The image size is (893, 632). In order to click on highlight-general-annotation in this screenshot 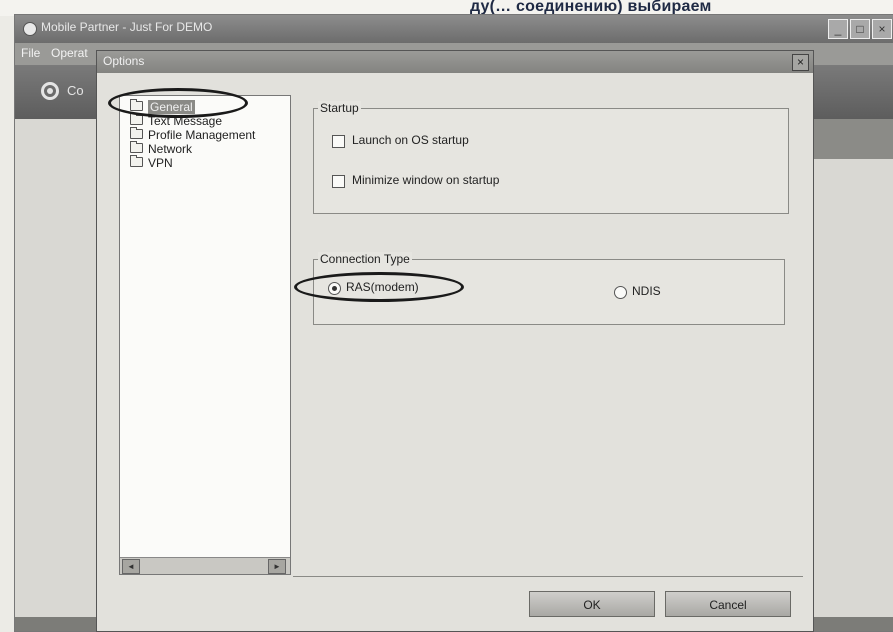, I will do `click(178, 103)`.